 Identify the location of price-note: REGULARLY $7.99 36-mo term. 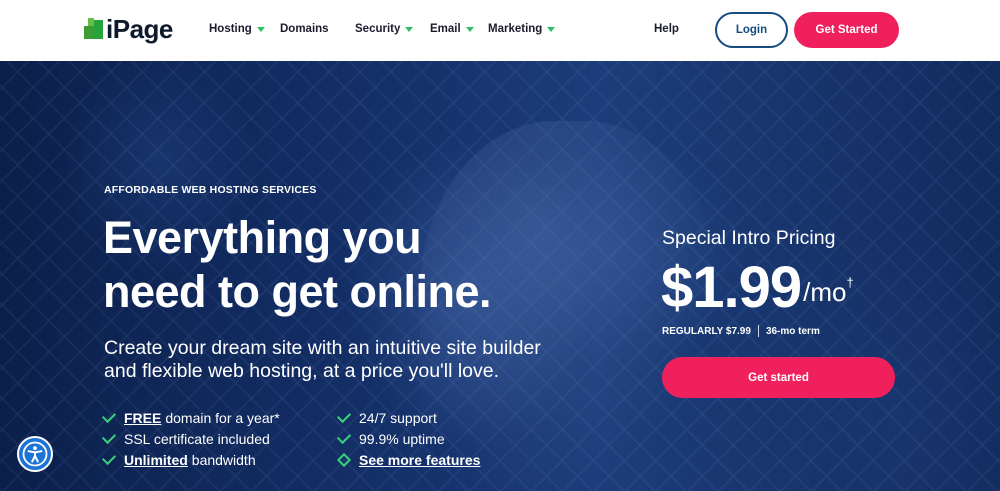
(741, 331).